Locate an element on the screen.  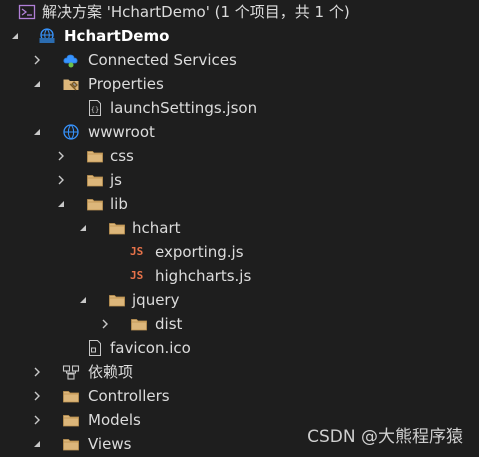
tree-row-launch-settings: {} launchSettings.json is located at coordinates (239, 108).